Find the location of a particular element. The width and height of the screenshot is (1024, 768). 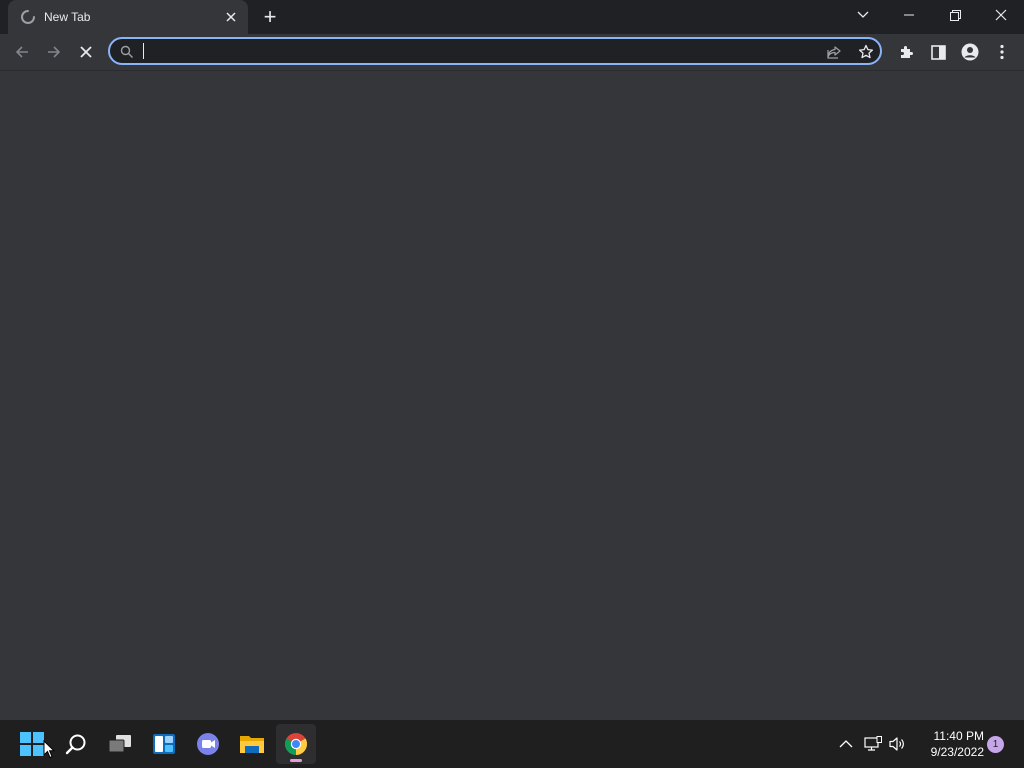

clock-date: 9/23/2022 is located at coordinates (957, 752).